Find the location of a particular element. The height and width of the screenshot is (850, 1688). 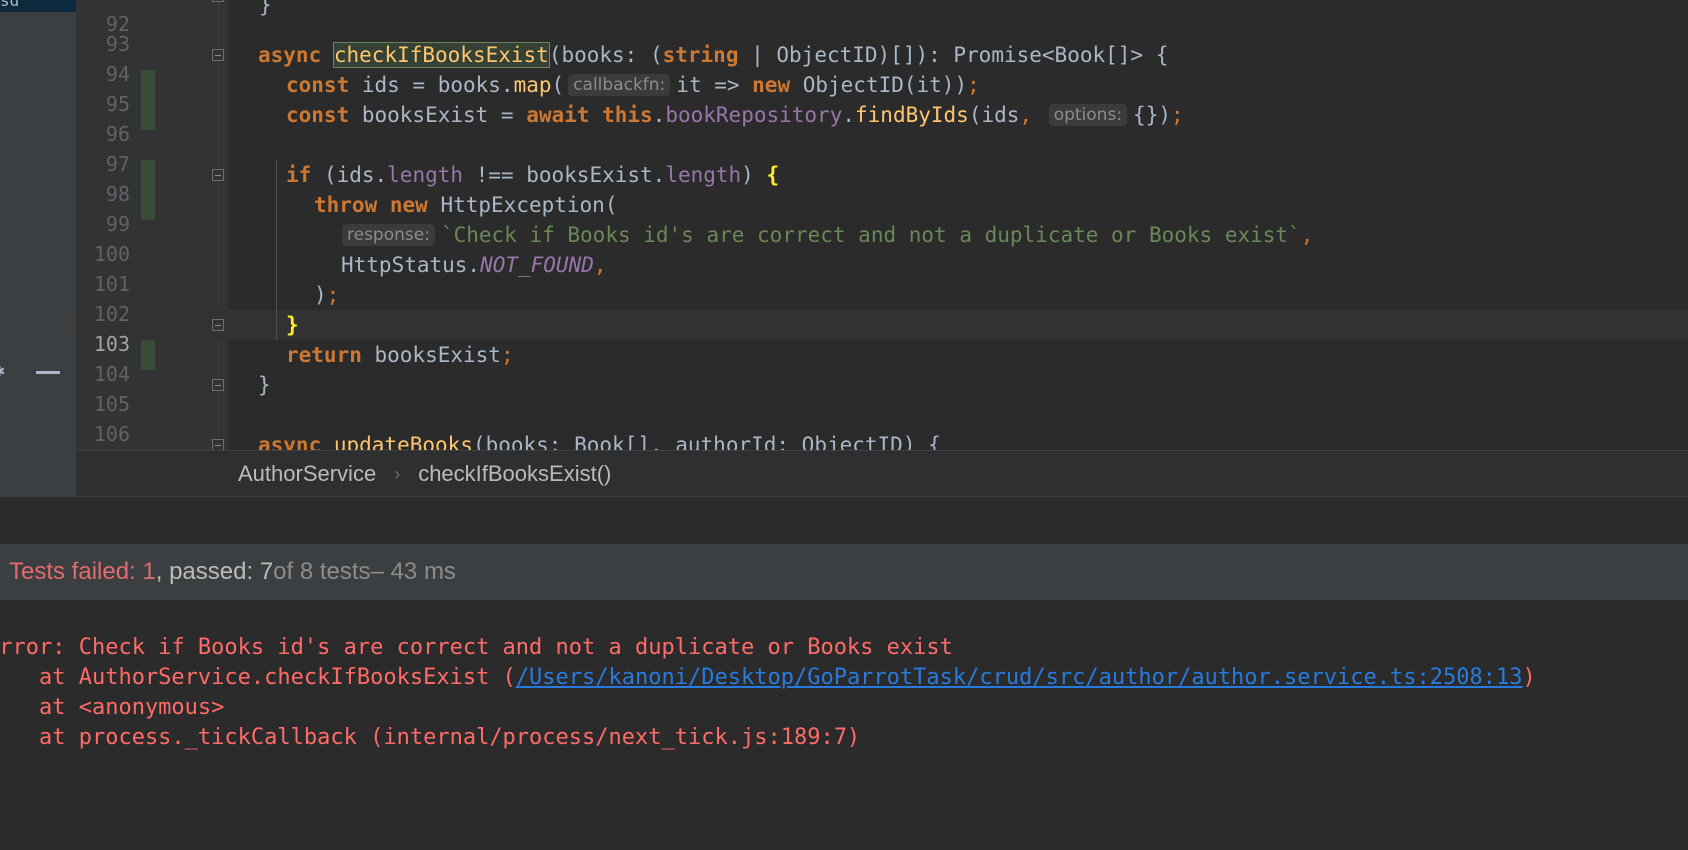

code-line-102: 102 ); is located at coordinates (882, 303).